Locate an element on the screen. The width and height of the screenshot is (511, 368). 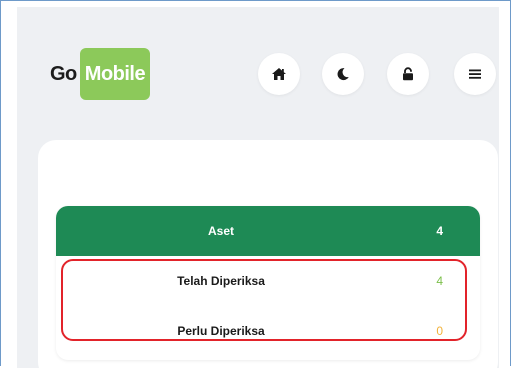
app-logo: Go Mobile is located at coordinates (100, 74).